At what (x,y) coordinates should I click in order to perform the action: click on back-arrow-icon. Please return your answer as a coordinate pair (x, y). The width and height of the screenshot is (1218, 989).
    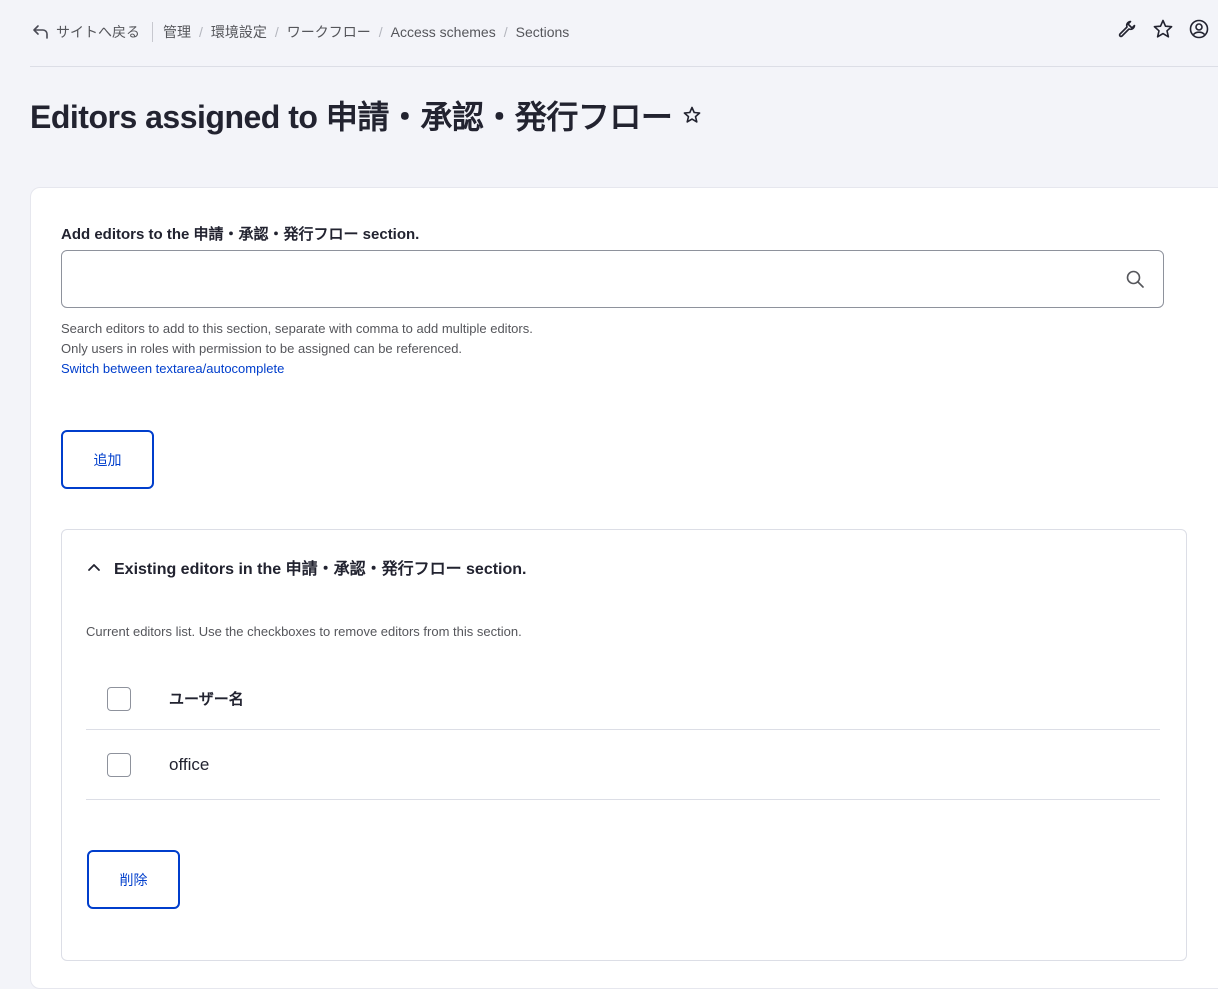
    Looking at the image, I should click on (40, 32).